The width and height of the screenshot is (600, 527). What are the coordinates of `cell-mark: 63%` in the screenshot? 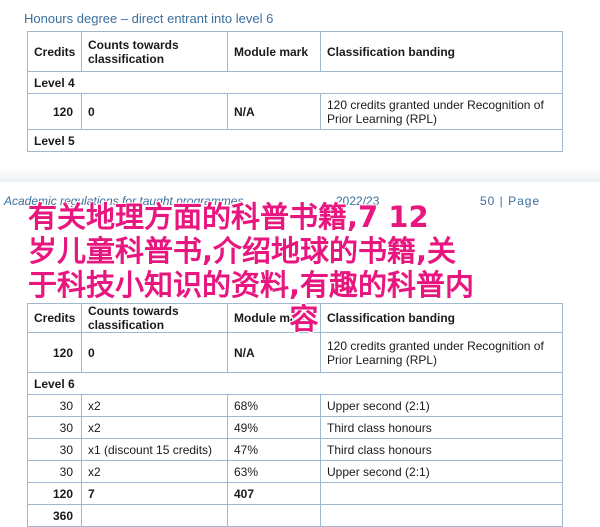 It's located at (274, 471).